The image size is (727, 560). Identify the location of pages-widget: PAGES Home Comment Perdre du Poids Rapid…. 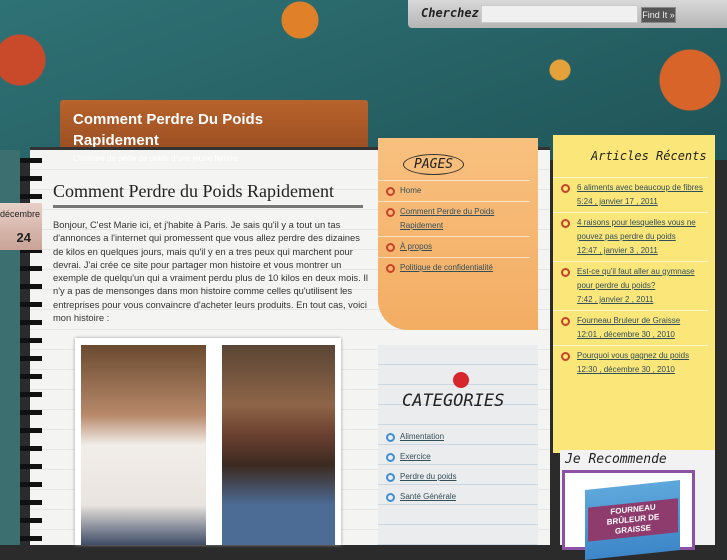
(458, 234).